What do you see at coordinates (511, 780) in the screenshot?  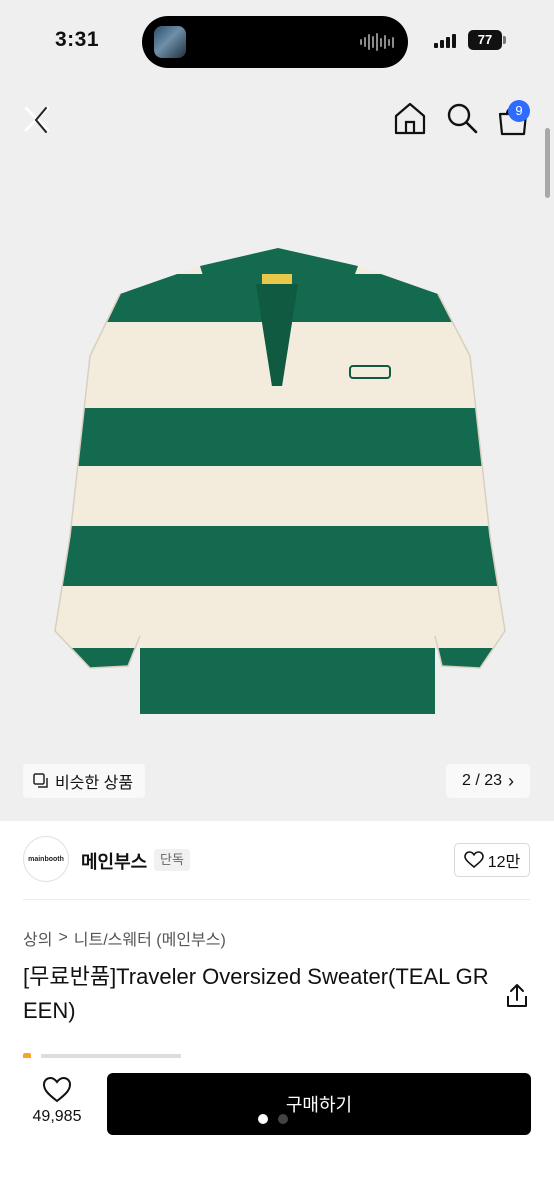 I see `chevron-right-icon: ›` at bounding box center [511, 780].